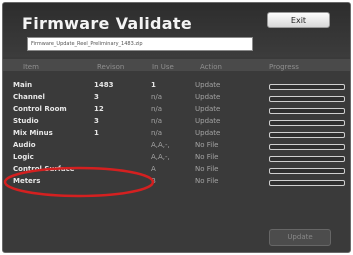  What do you see at coordinates (176, 123) in the screenshot?
I see `table-row: Studio 3 n/a Update` at bounding box center [176, 123].